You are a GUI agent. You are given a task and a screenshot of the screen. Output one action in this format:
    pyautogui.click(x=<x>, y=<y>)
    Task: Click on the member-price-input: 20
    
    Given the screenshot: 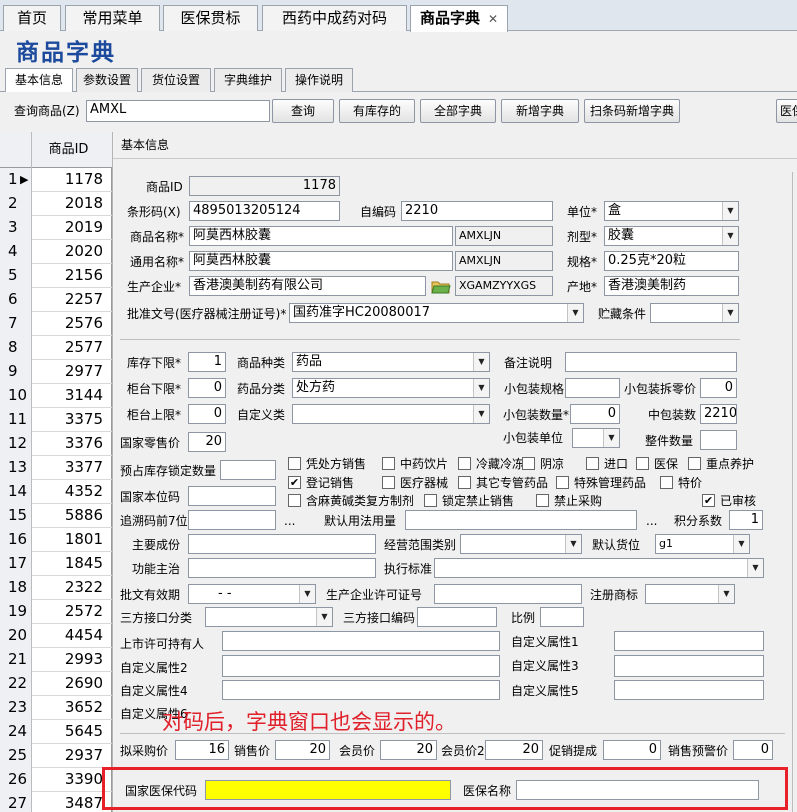 What is the action you would take?
    pyautogui.click(x=408, y=750)
    